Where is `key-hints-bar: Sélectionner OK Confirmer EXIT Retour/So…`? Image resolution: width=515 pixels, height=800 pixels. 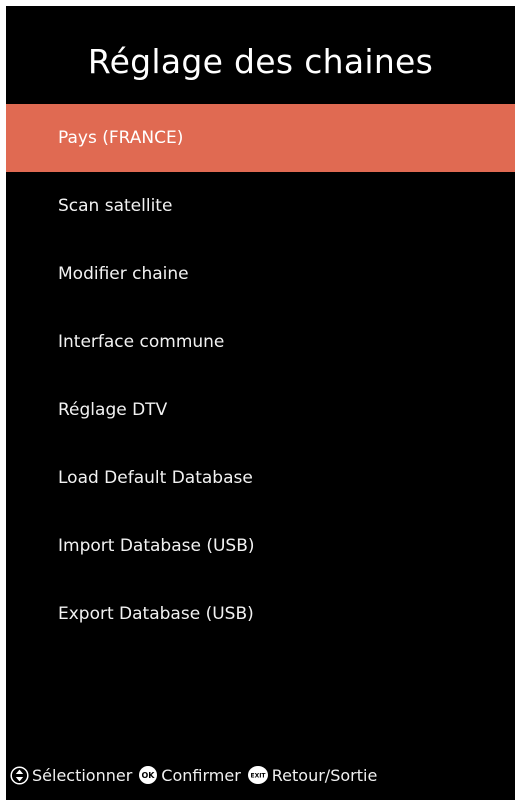 key-hints-bar: Sélectionner OK Confirmer EXIT Retour/So… is located at coordinates (196, 775).